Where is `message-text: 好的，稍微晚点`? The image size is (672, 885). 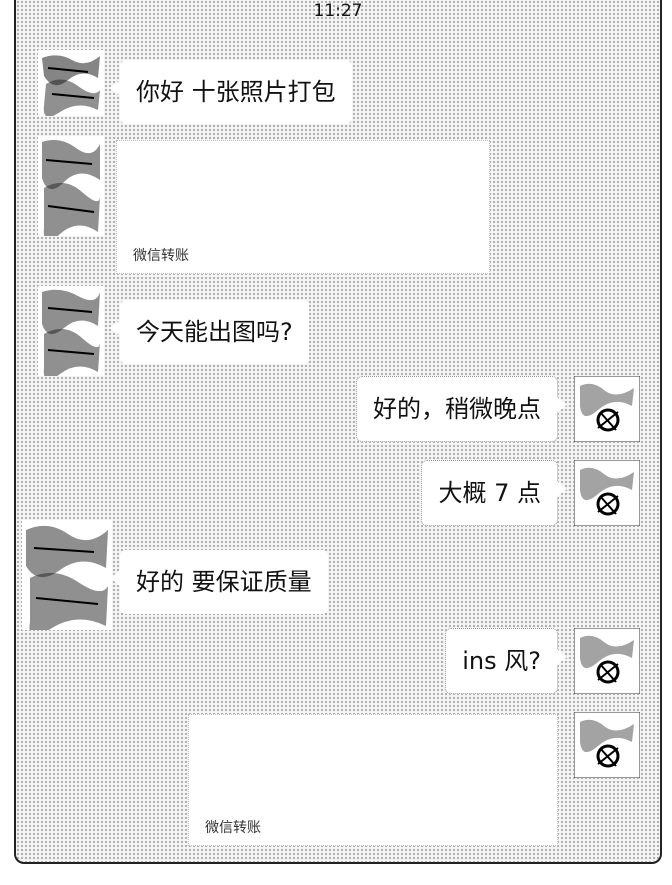 message-text: 好的，稍微晚点 is located at coordinates (457, 409).